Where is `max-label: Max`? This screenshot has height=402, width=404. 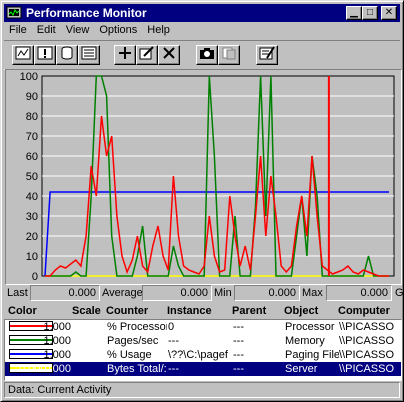
max-label: Max is located at coordinates (312, 293).